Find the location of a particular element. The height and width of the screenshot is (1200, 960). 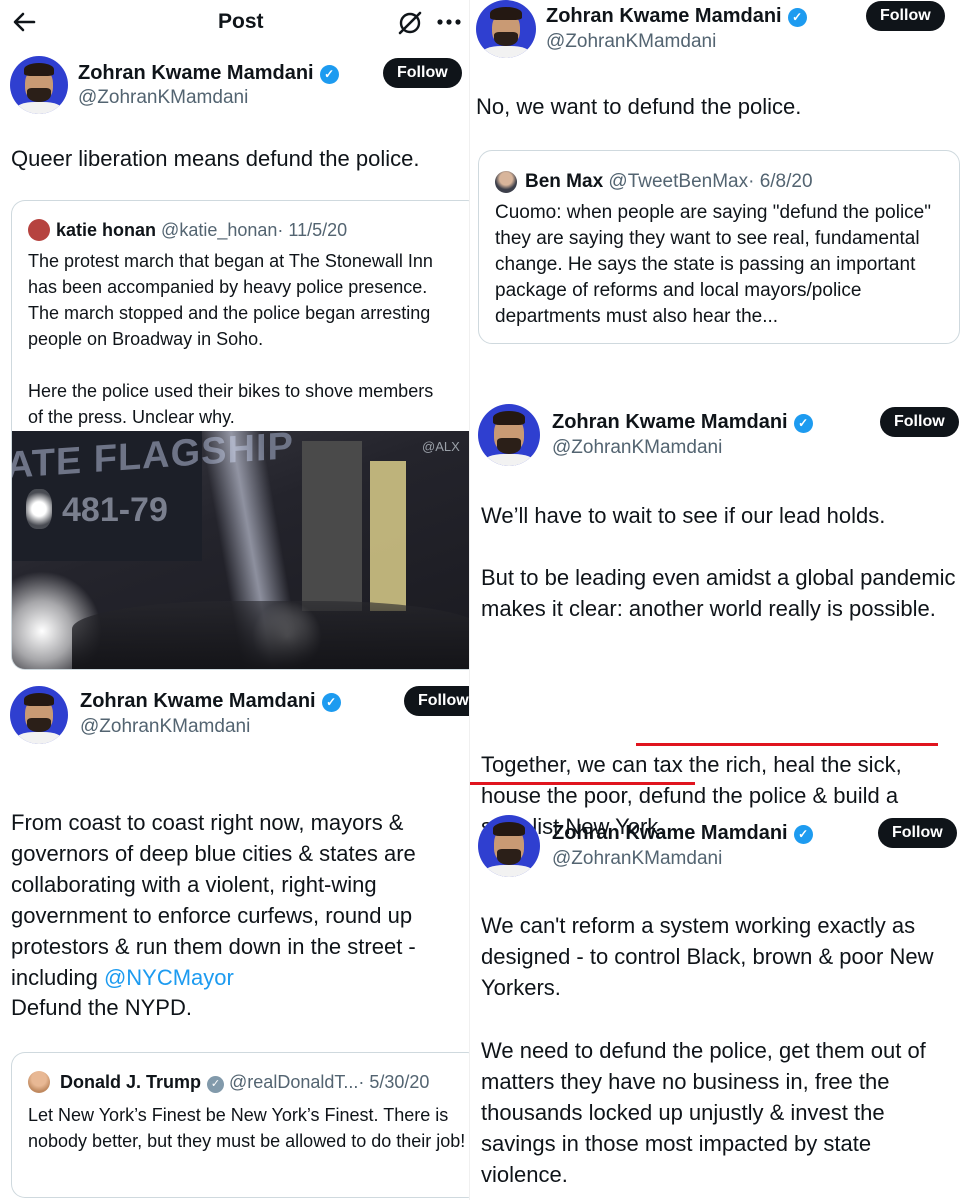

quote-date: · 11/5/20 is located at coordinates (312, 230).